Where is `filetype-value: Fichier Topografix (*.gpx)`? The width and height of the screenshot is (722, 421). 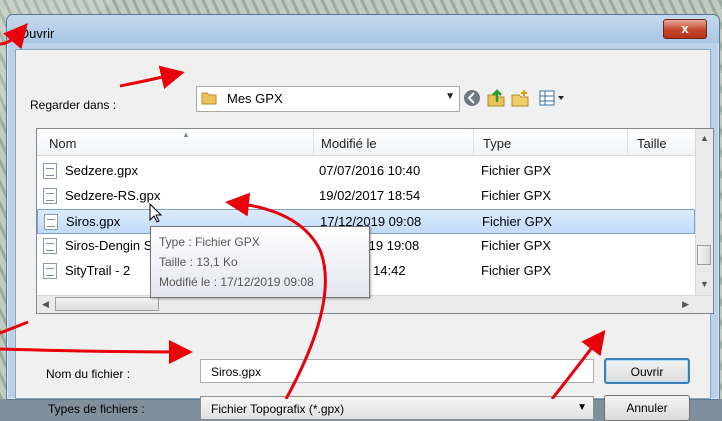
filetype-value: Fichier Topografix (*.gpx) is located at coordinates (278, 409).